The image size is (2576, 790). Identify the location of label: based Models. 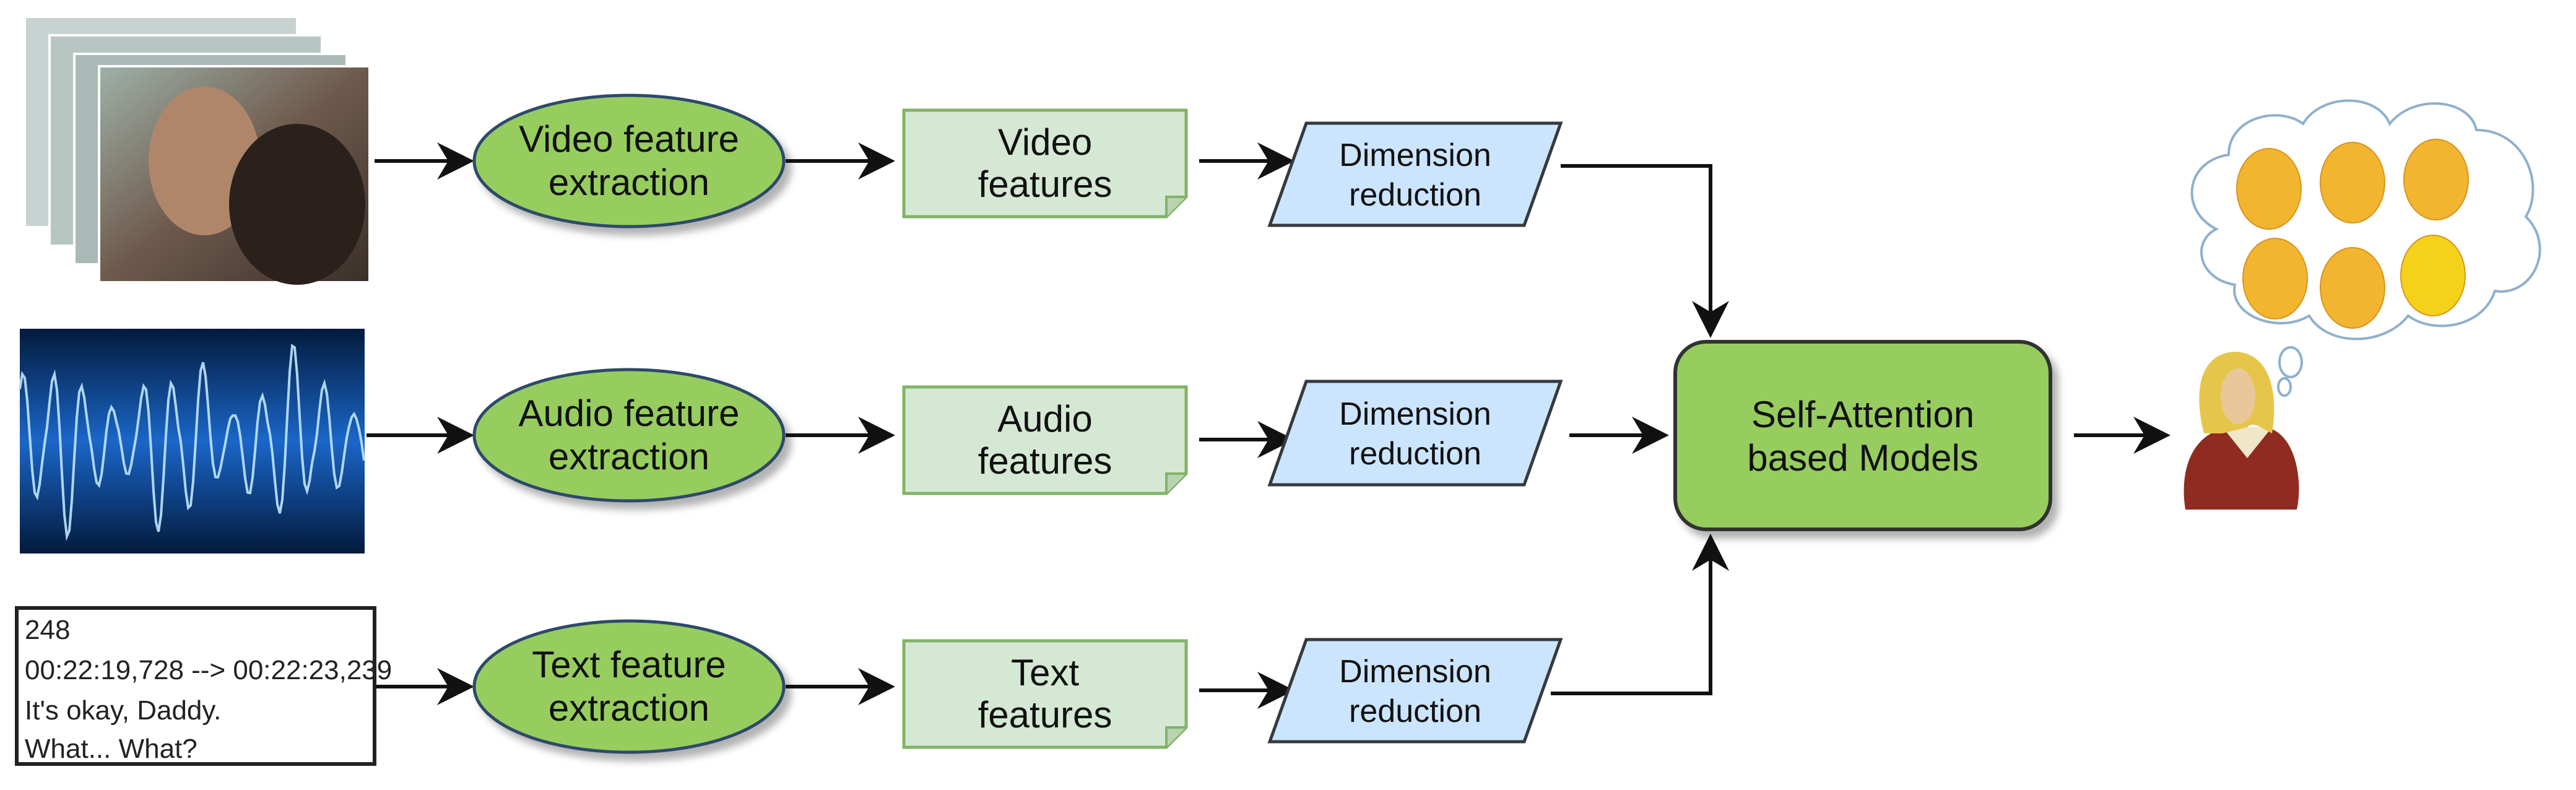
(1863, 458).